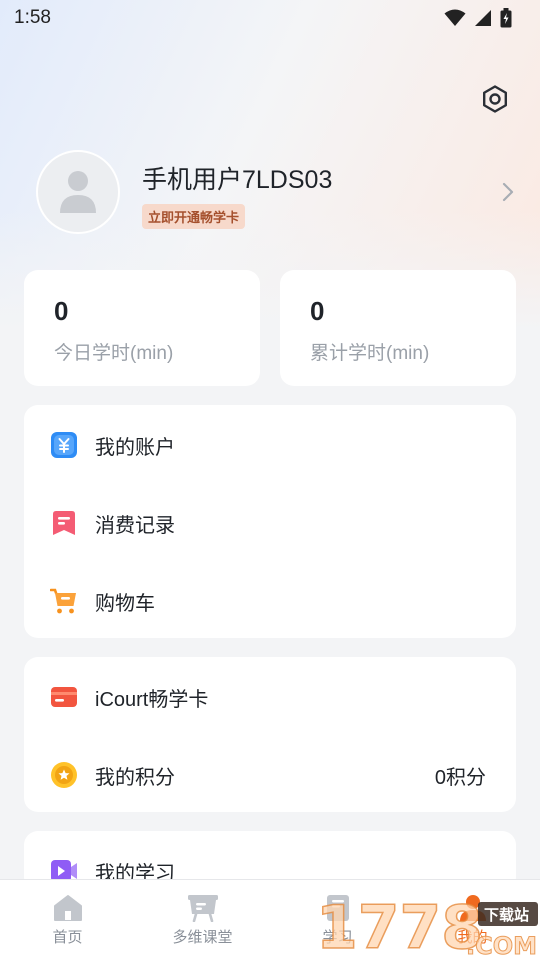 Image resolution: width=540 pixels, height=960 pixels. Describe the element at coordinates (64, 445) in the screenshot. I see `wallet-icon` at that location.